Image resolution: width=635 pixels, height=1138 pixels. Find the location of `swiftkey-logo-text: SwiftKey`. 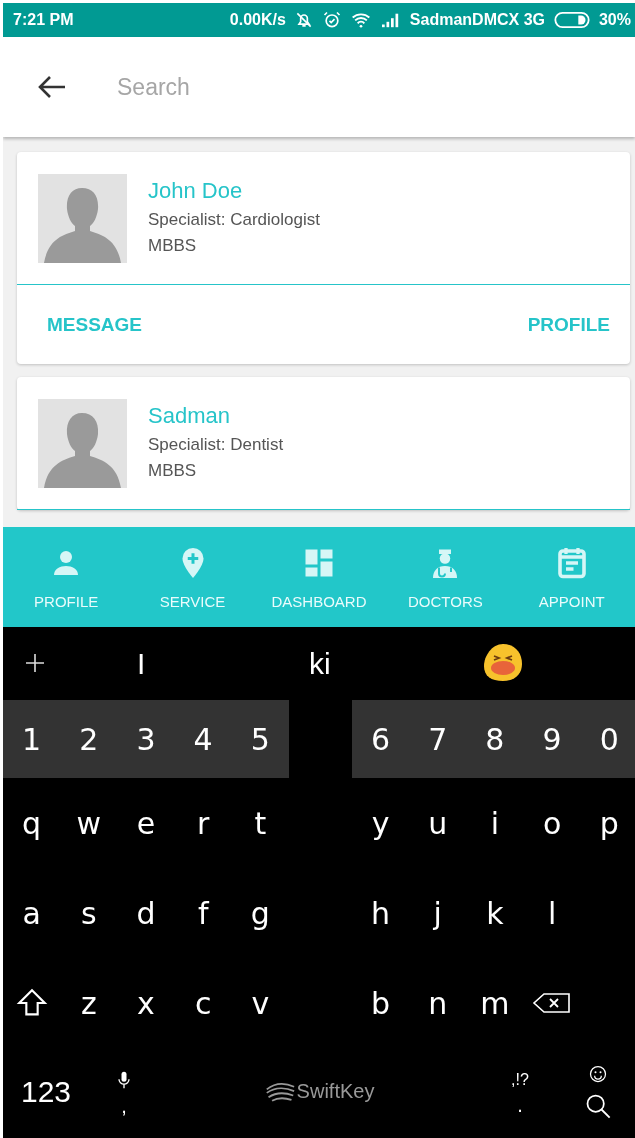

swiftkey-logo-text: SwiftKey is located at coordinates (335, 1091).